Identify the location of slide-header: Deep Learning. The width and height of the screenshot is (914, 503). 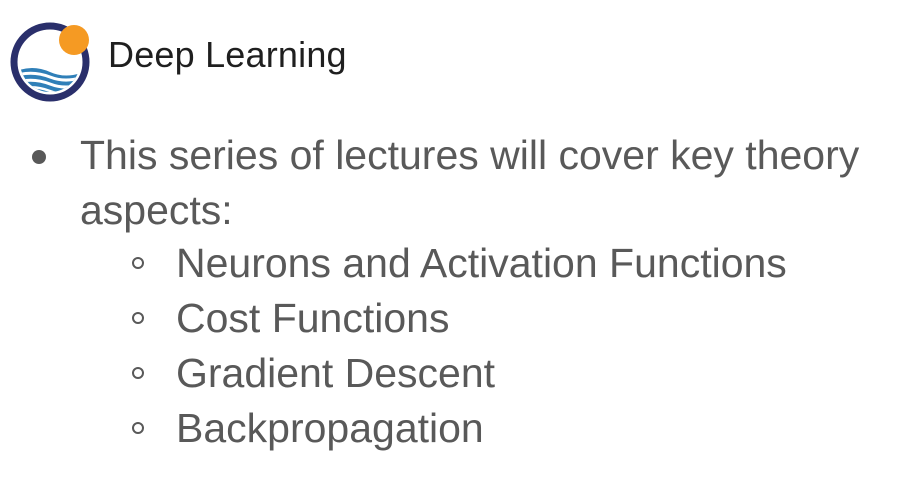
(178, 61).